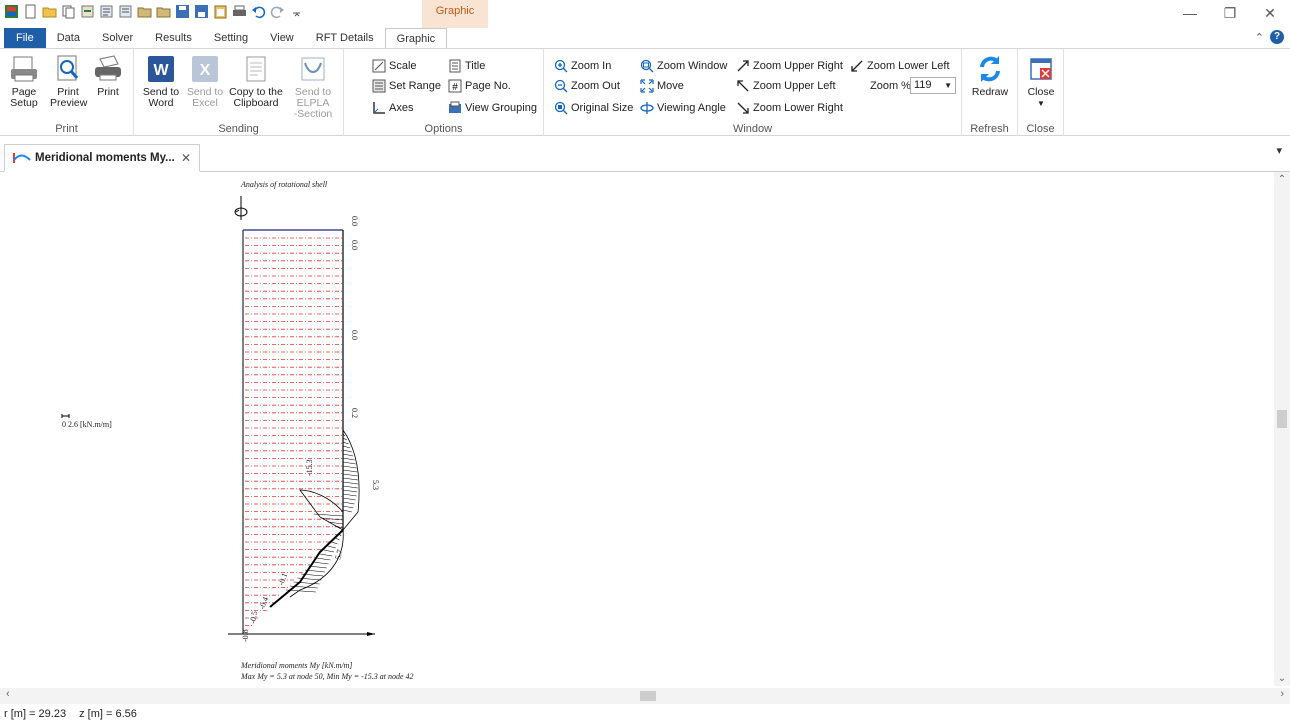 The height and width of the screenshot is (724, 1290). Describe the element at coordinates (205, 97) in the screenshot. I see `send-to-excel-label: Send to Excel` at that location.